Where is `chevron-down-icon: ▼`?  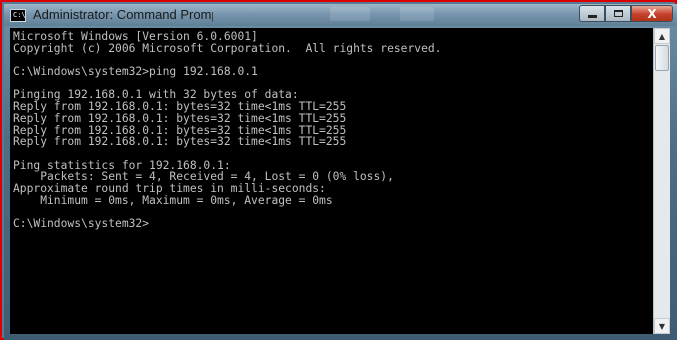
chevron-down-icon: ▼ is located at coordinates (662, 326).